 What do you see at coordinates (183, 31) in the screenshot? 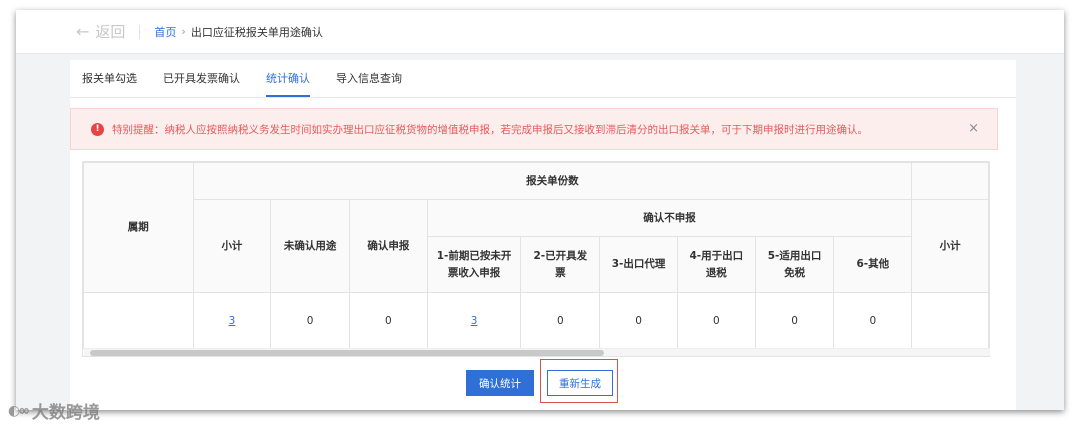
I see `chevron-right-icon: ›` at bounding box center [183, 31].